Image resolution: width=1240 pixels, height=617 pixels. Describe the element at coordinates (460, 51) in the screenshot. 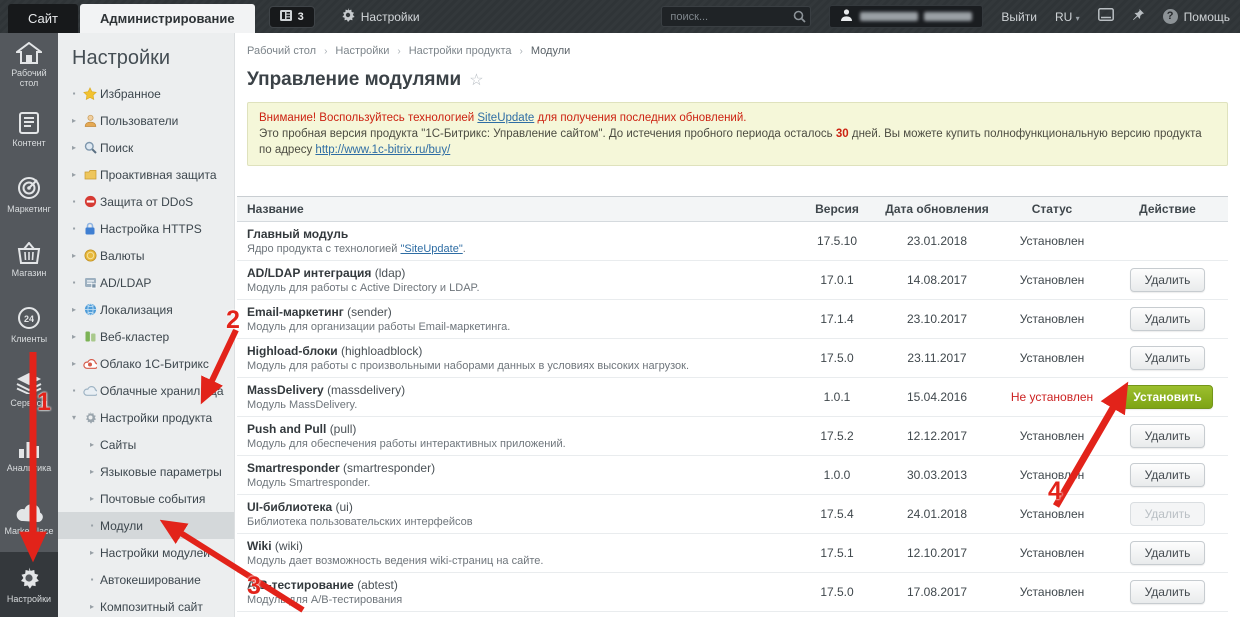

I see `breadcrumb-item-3: Настройки продукта` at that location.